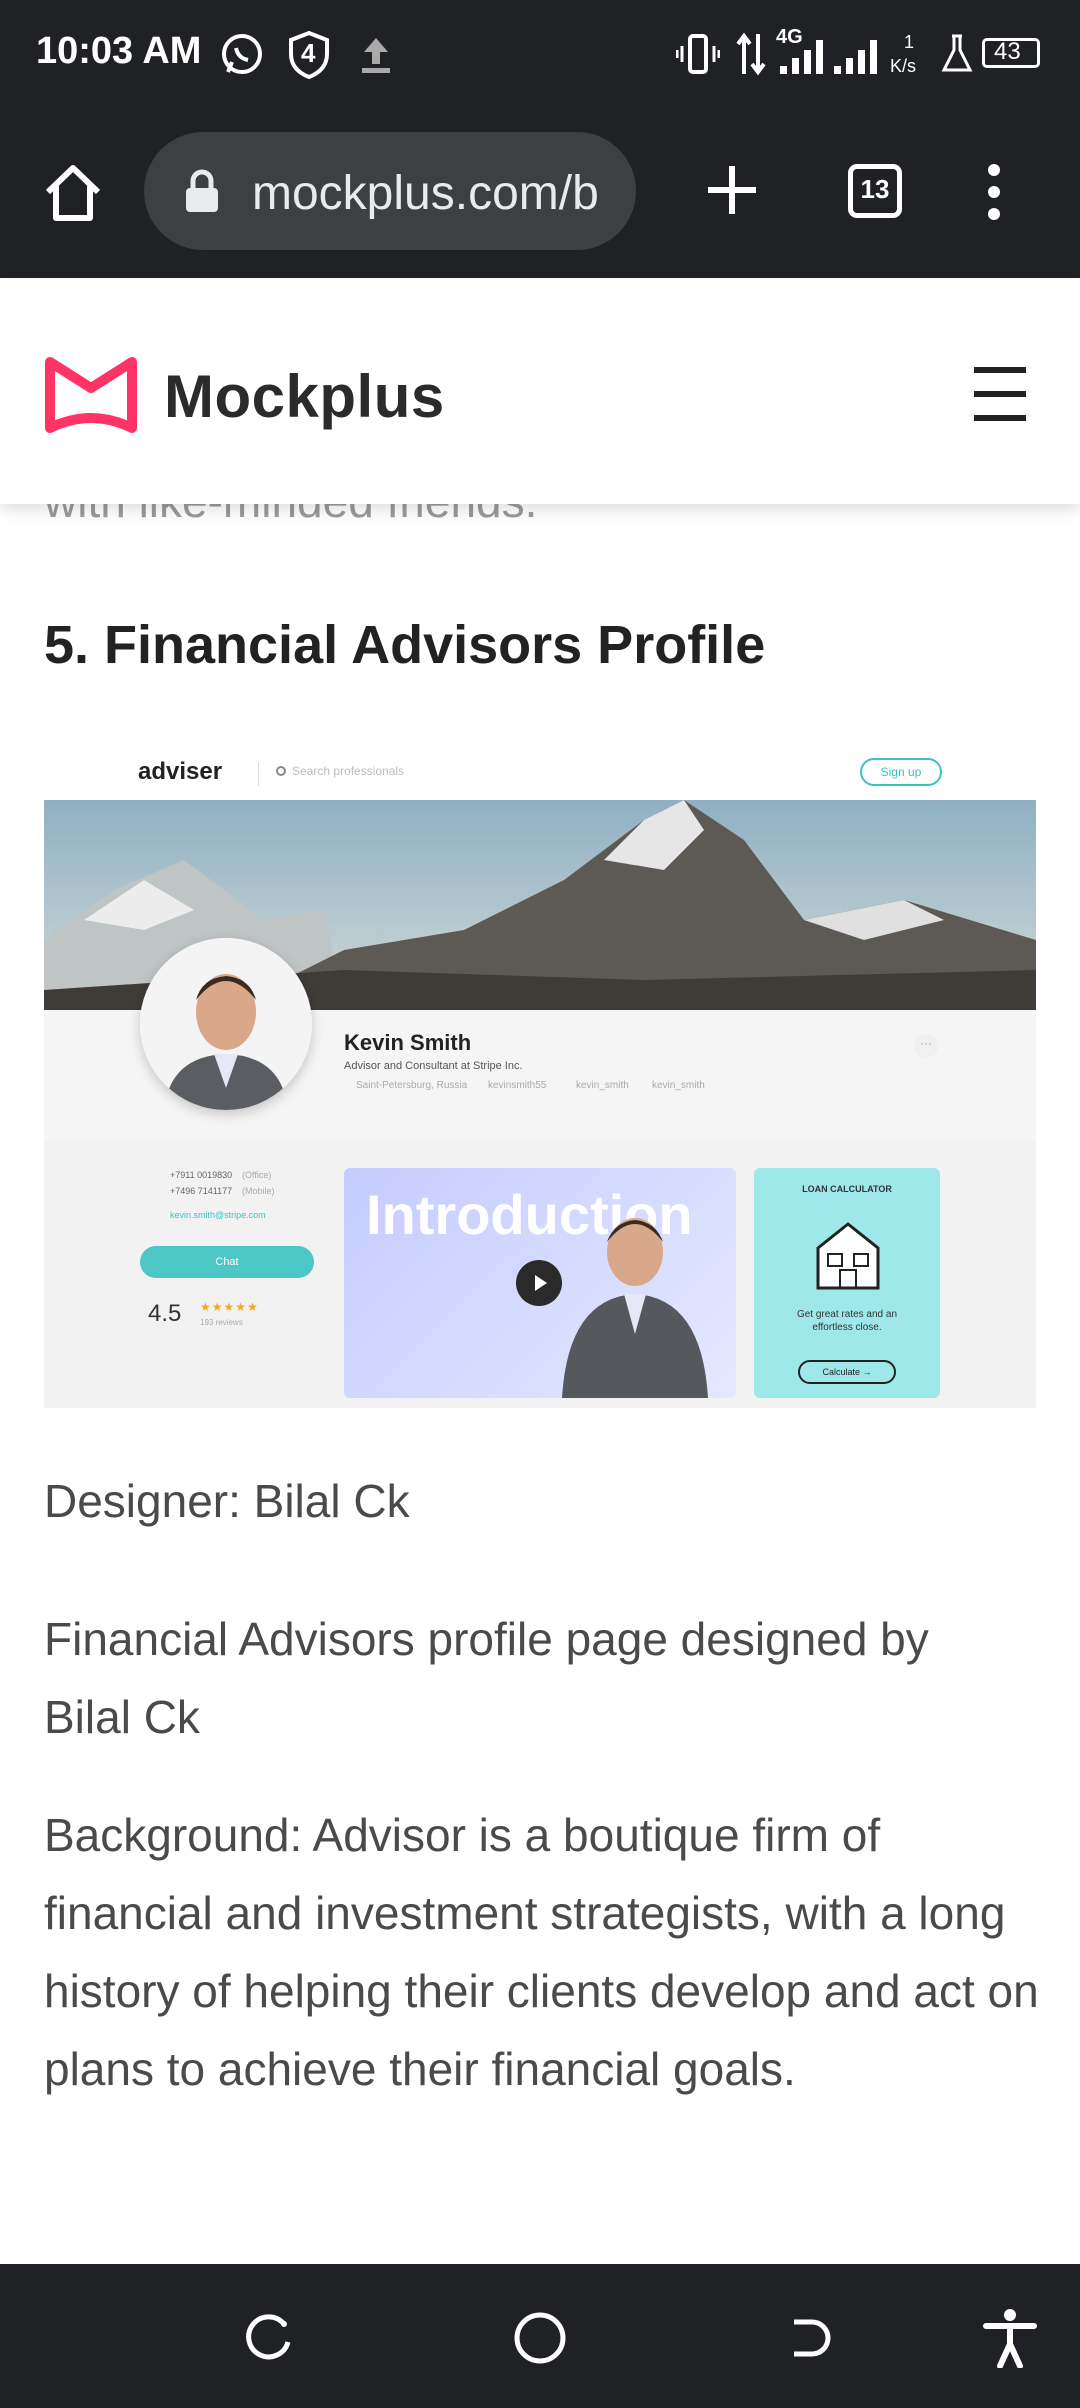 This screenshot has width=1080, height=2408. Describe the element at coordinates (801, 57) in the screenshot. I see `signal-icon` at that location.